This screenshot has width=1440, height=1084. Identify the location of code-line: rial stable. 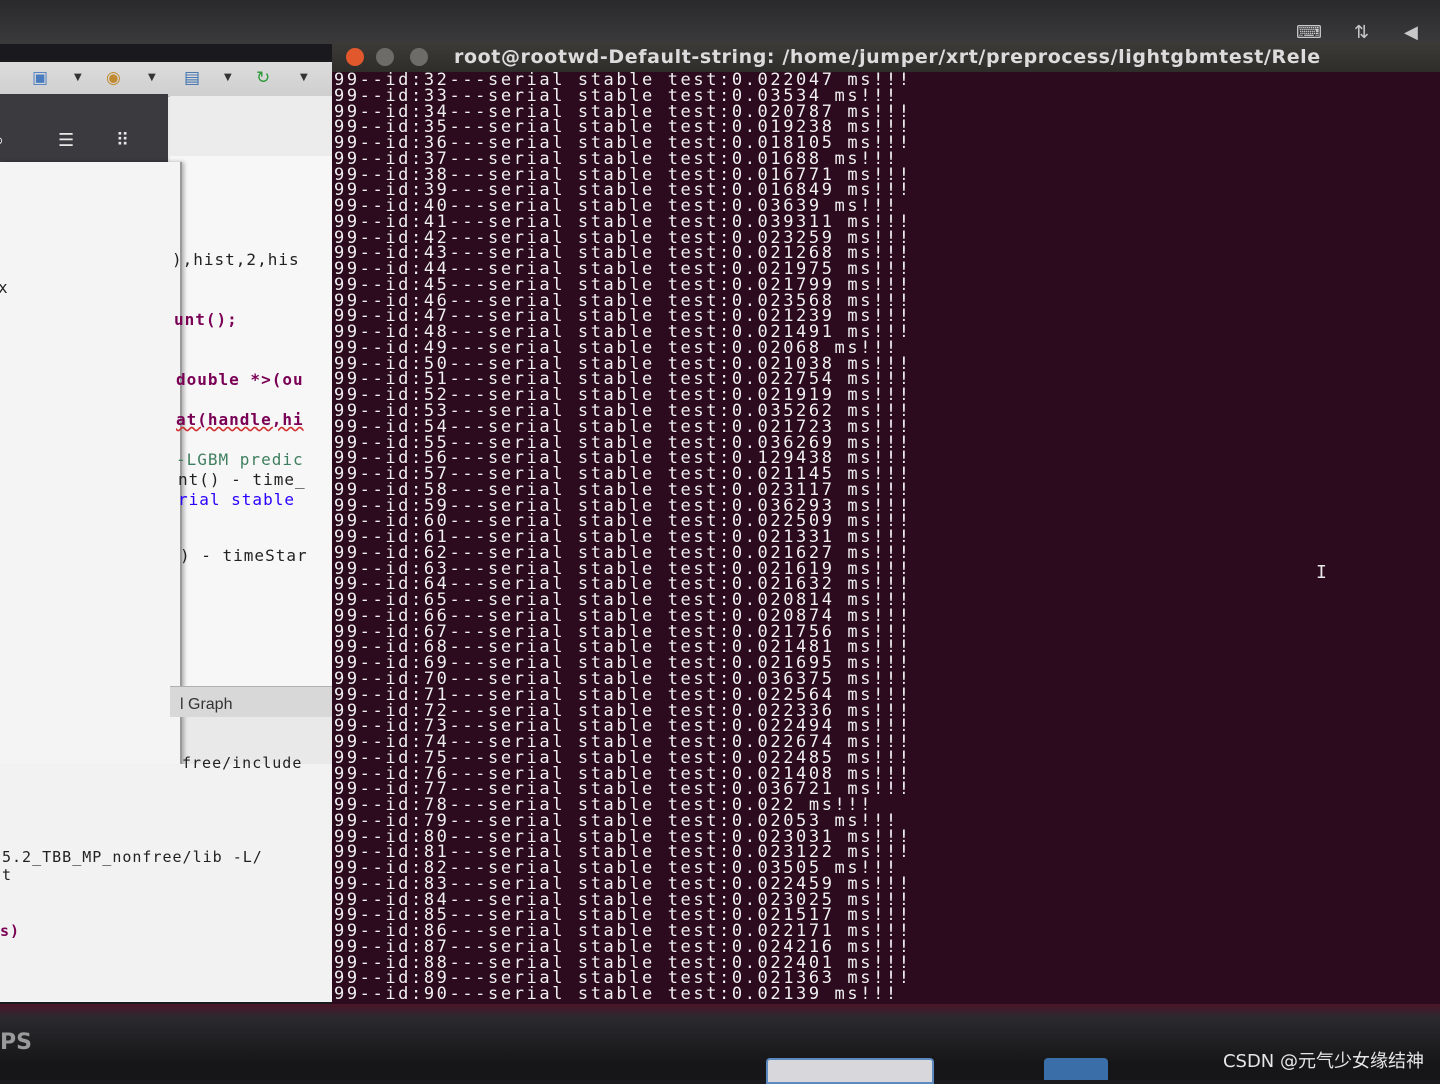
(236, 499).